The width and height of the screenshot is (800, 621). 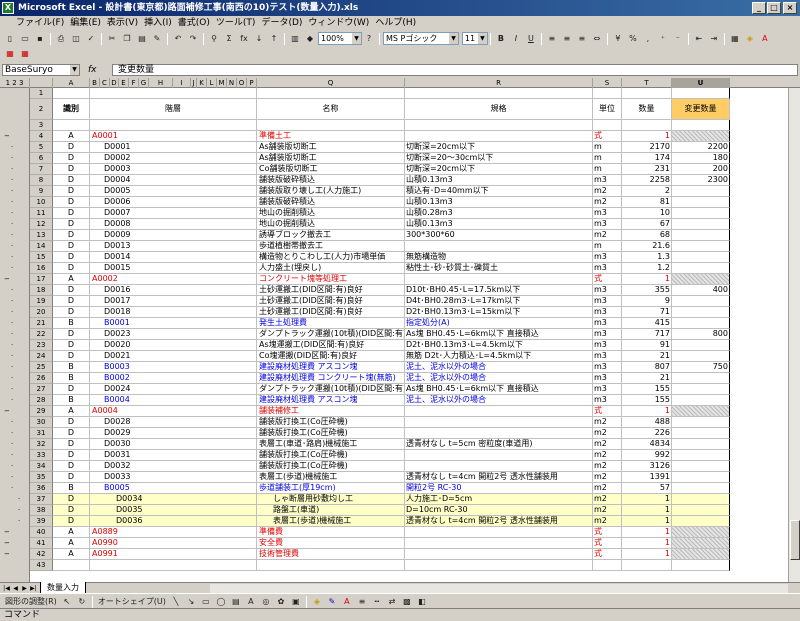 What do you see at coordinates (648, 38) in the screenshot?
I see `comma-button: ,` at bounding box center [648, 38].